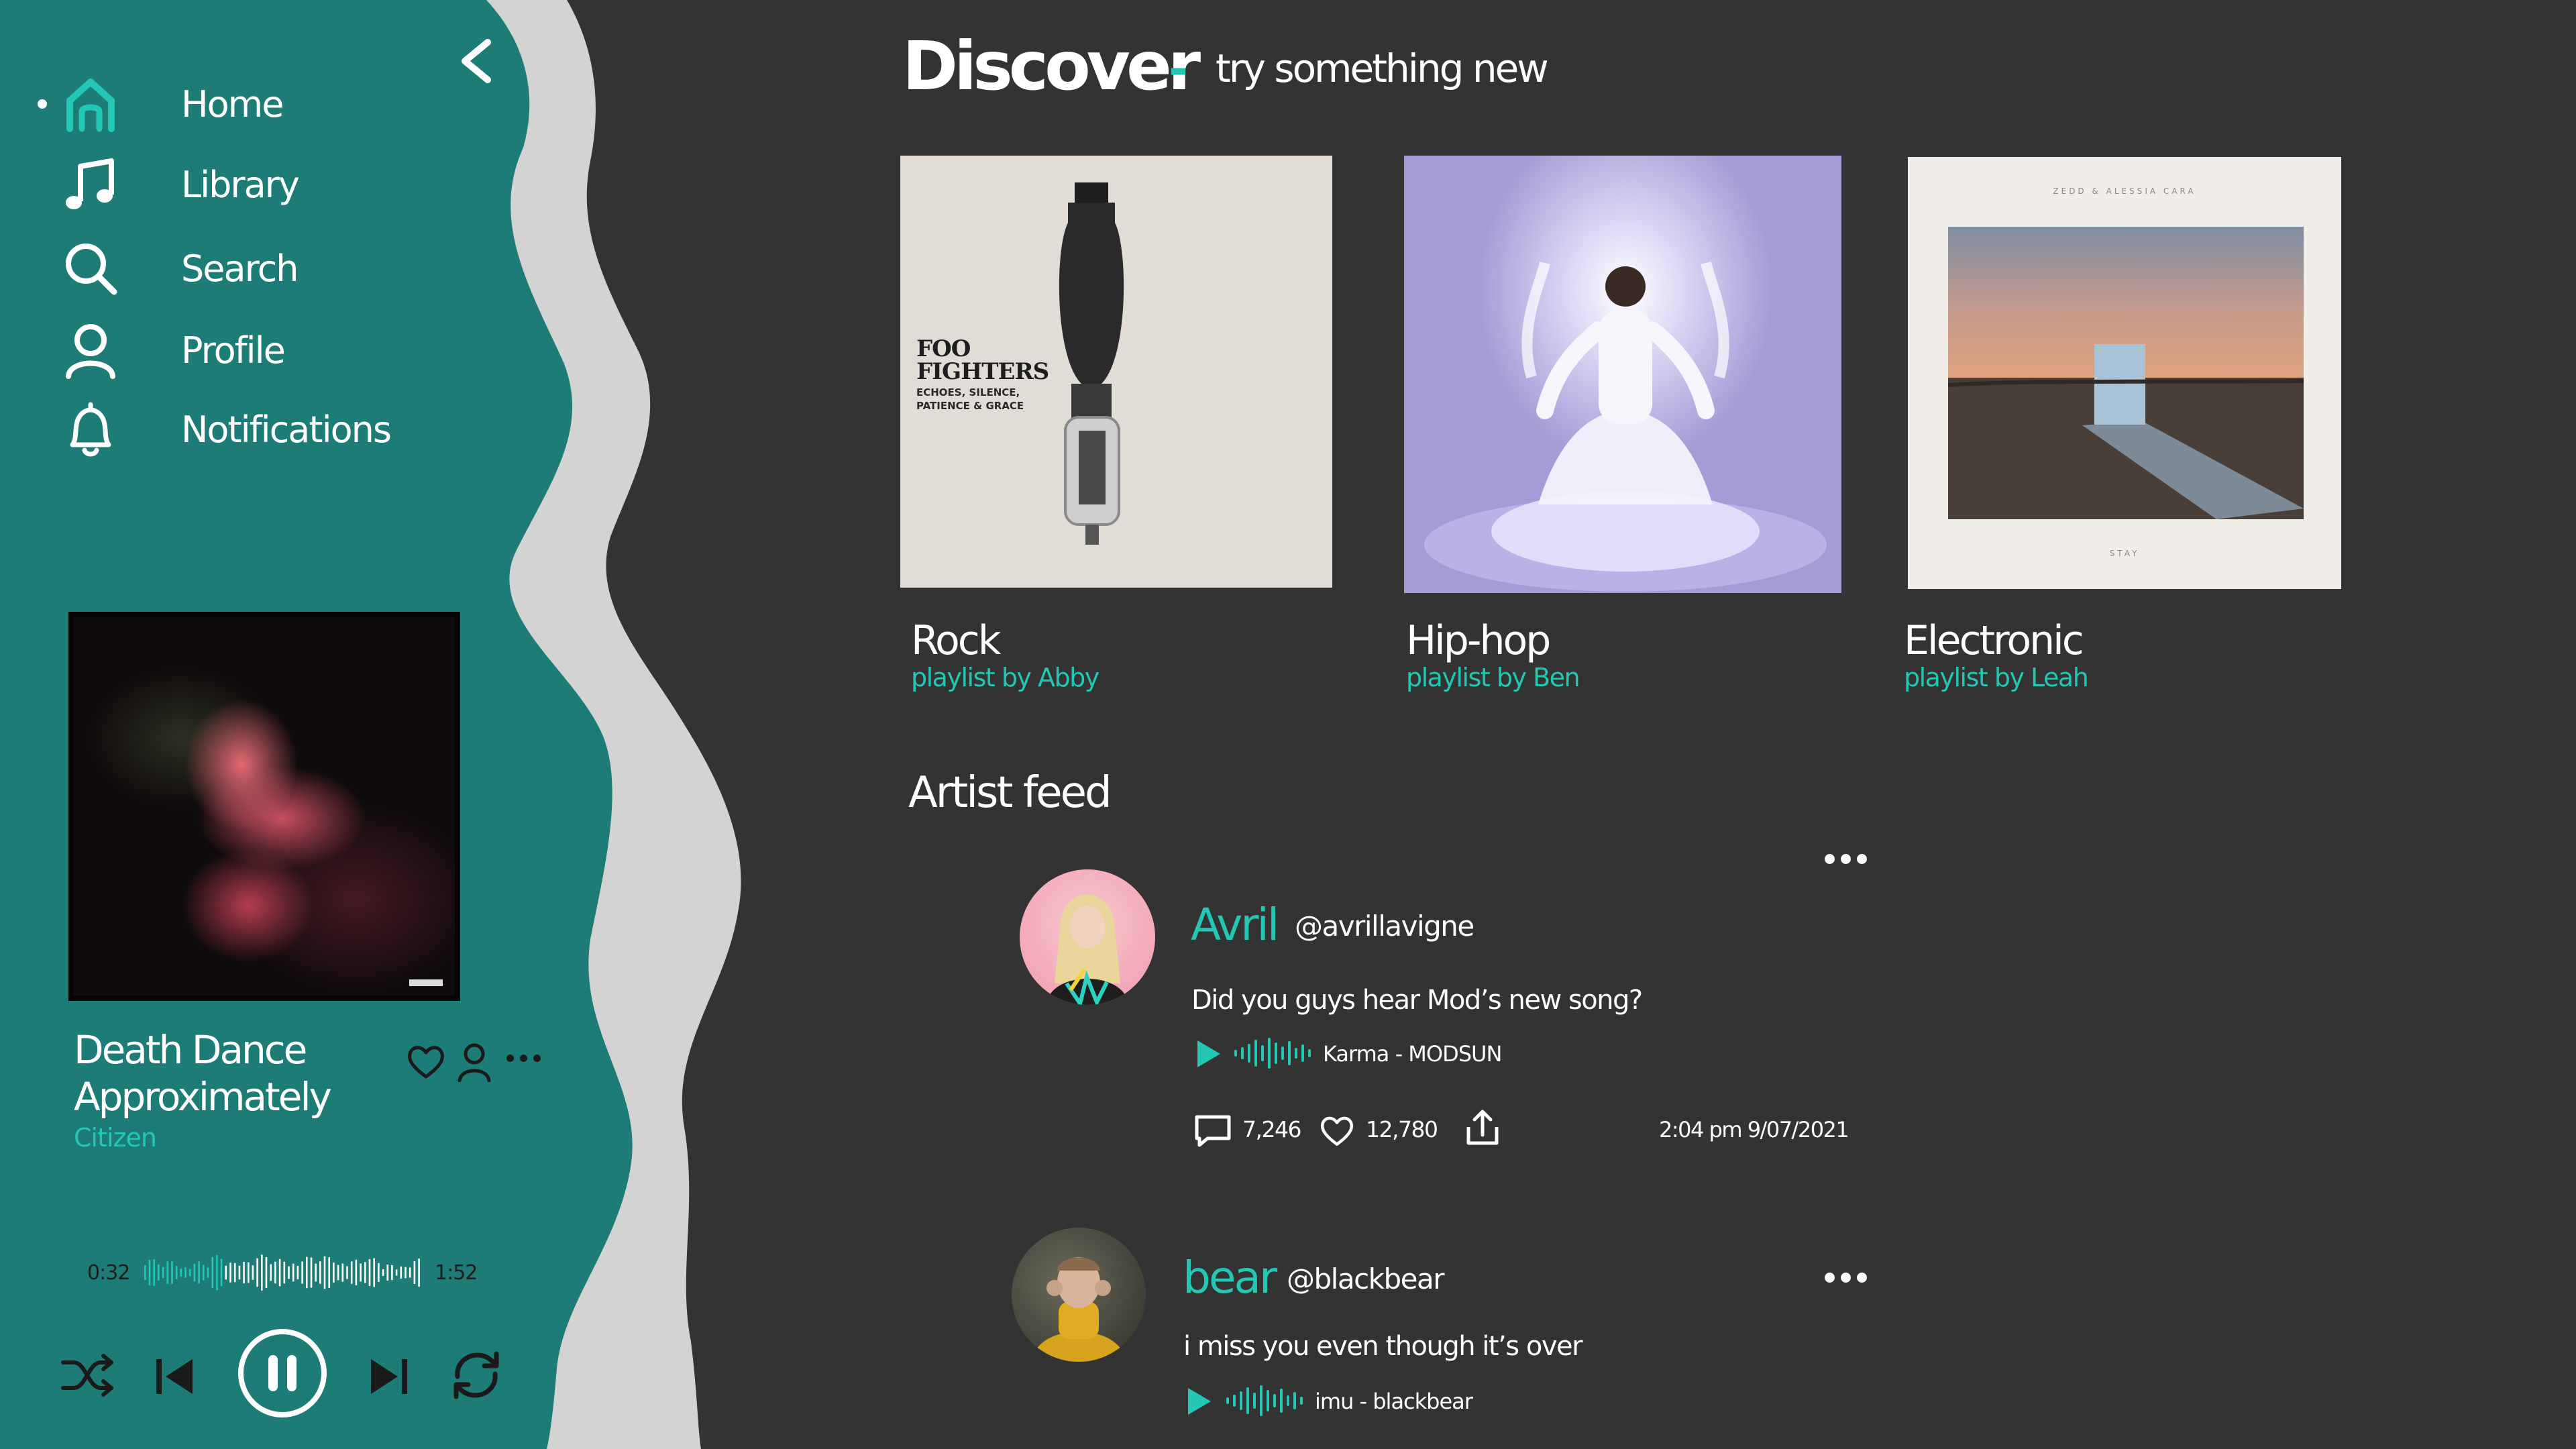 This screenshot has width=2576, height=1449. I want to click on playlist-title-electronic: Electronic, so click(1994, 640).